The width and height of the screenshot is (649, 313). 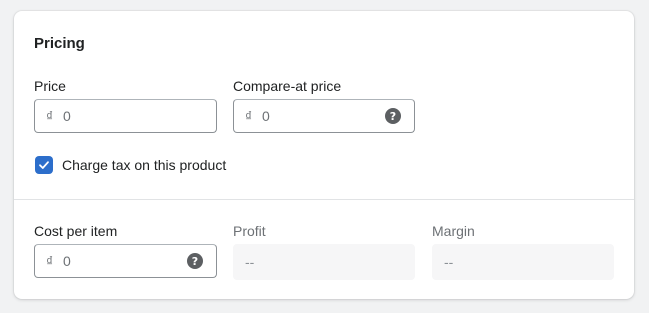 What do you see at coordinates (76, 231) in the screenshot?
I see `cost-per-item-label: Cost per item` at bounding box center [76, 231].